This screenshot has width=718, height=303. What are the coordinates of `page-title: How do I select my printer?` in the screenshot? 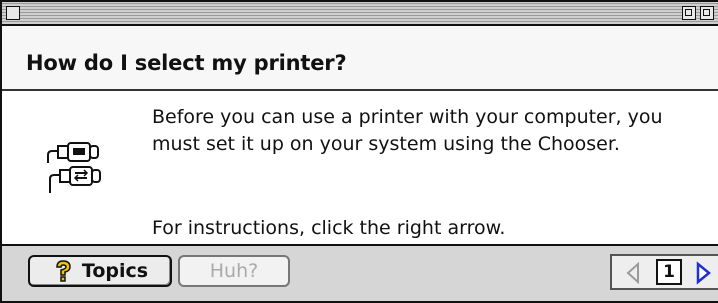 It's located at (186, 63).